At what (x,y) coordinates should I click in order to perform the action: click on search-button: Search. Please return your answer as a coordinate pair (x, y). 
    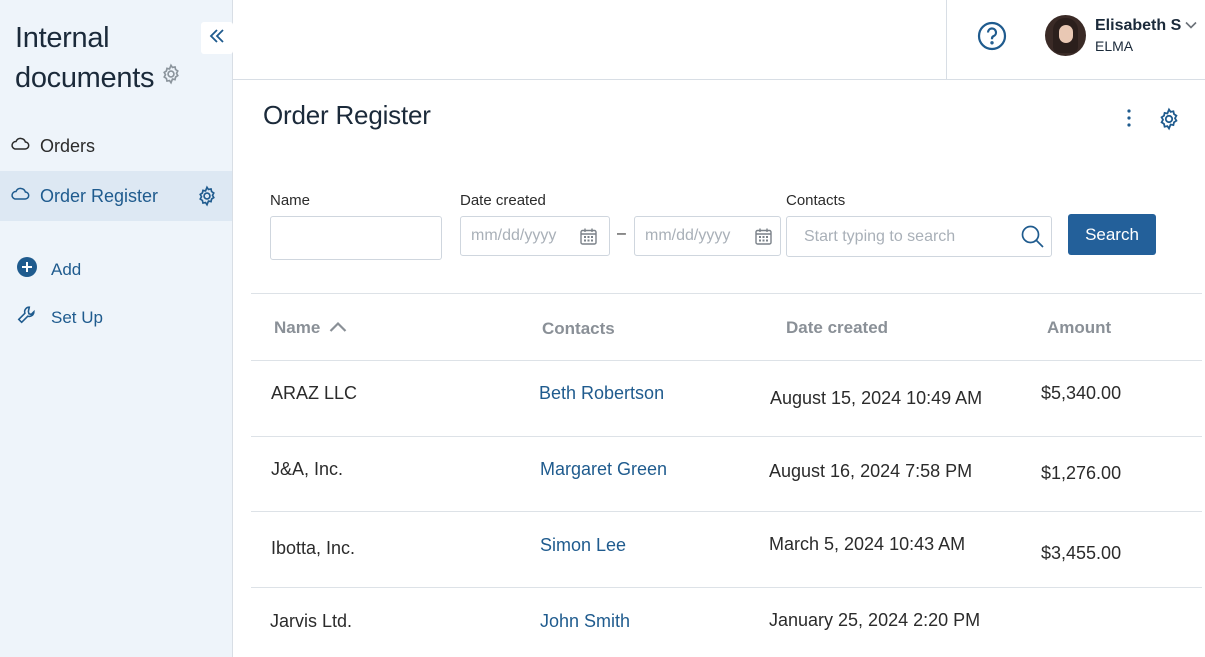
    Looking at the image, I should click on (1112, 234).